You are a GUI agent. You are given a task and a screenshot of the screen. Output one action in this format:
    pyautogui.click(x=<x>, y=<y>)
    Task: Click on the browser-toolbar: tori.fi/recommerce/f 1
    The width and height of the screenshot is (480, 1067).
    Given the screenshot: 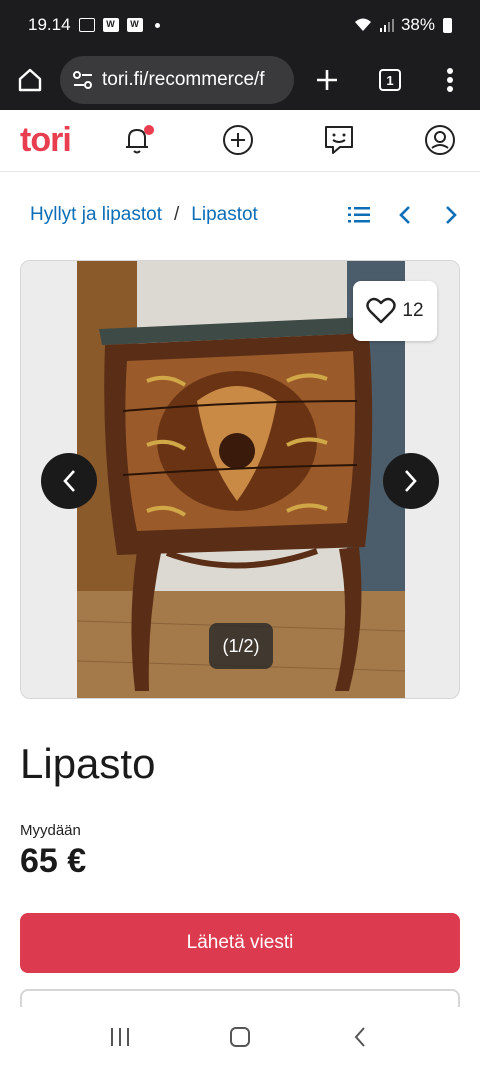 What is the action you would take?
    pyautogui.click(x=240, y=80)
    